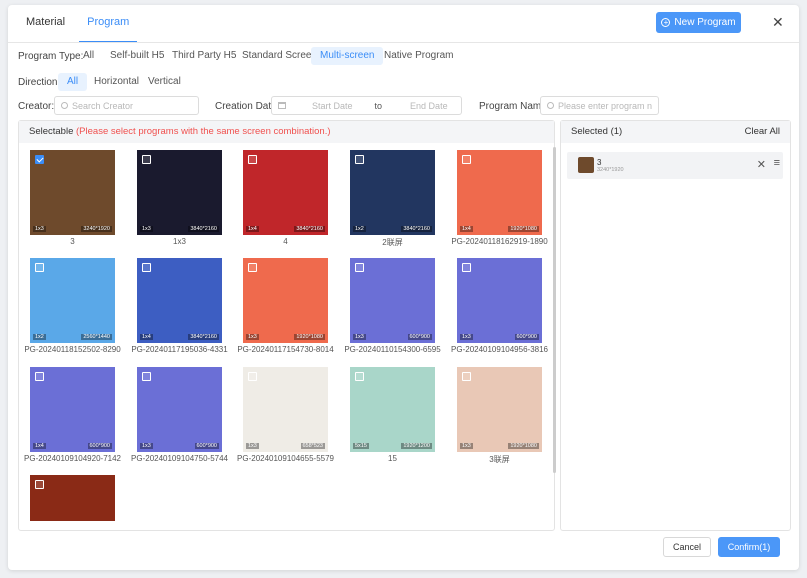 This screenshot has height=578, width=807. What do you see at coordinates (687, 547) in the screenshot?
I see `cancel-button: Cancel` at bounding box center [687, 547].